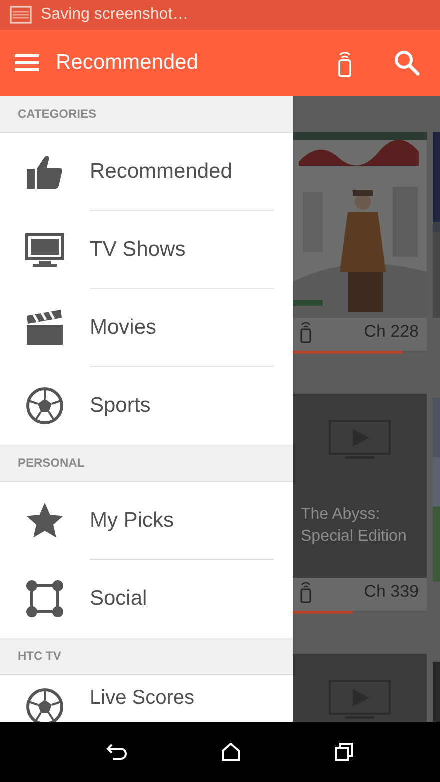 The image size is (440, 782). What do you see at coordinates (146, 521) in the screenshot?
I see `drawer-item: My Picks` at bounding box center [146, 521].